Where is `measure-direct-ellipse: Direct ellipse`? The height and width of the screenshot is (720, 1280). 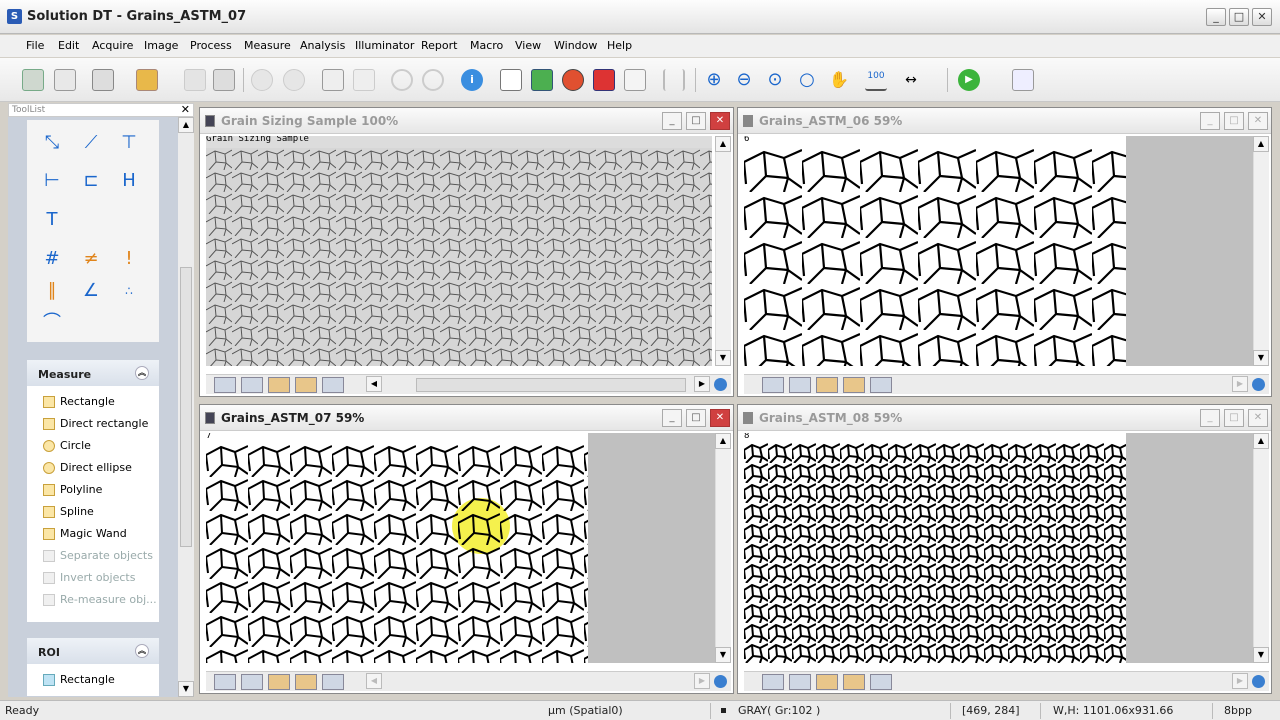 measure-direct-ellipse: Direct ellipse is located at coordinates (87, 469).